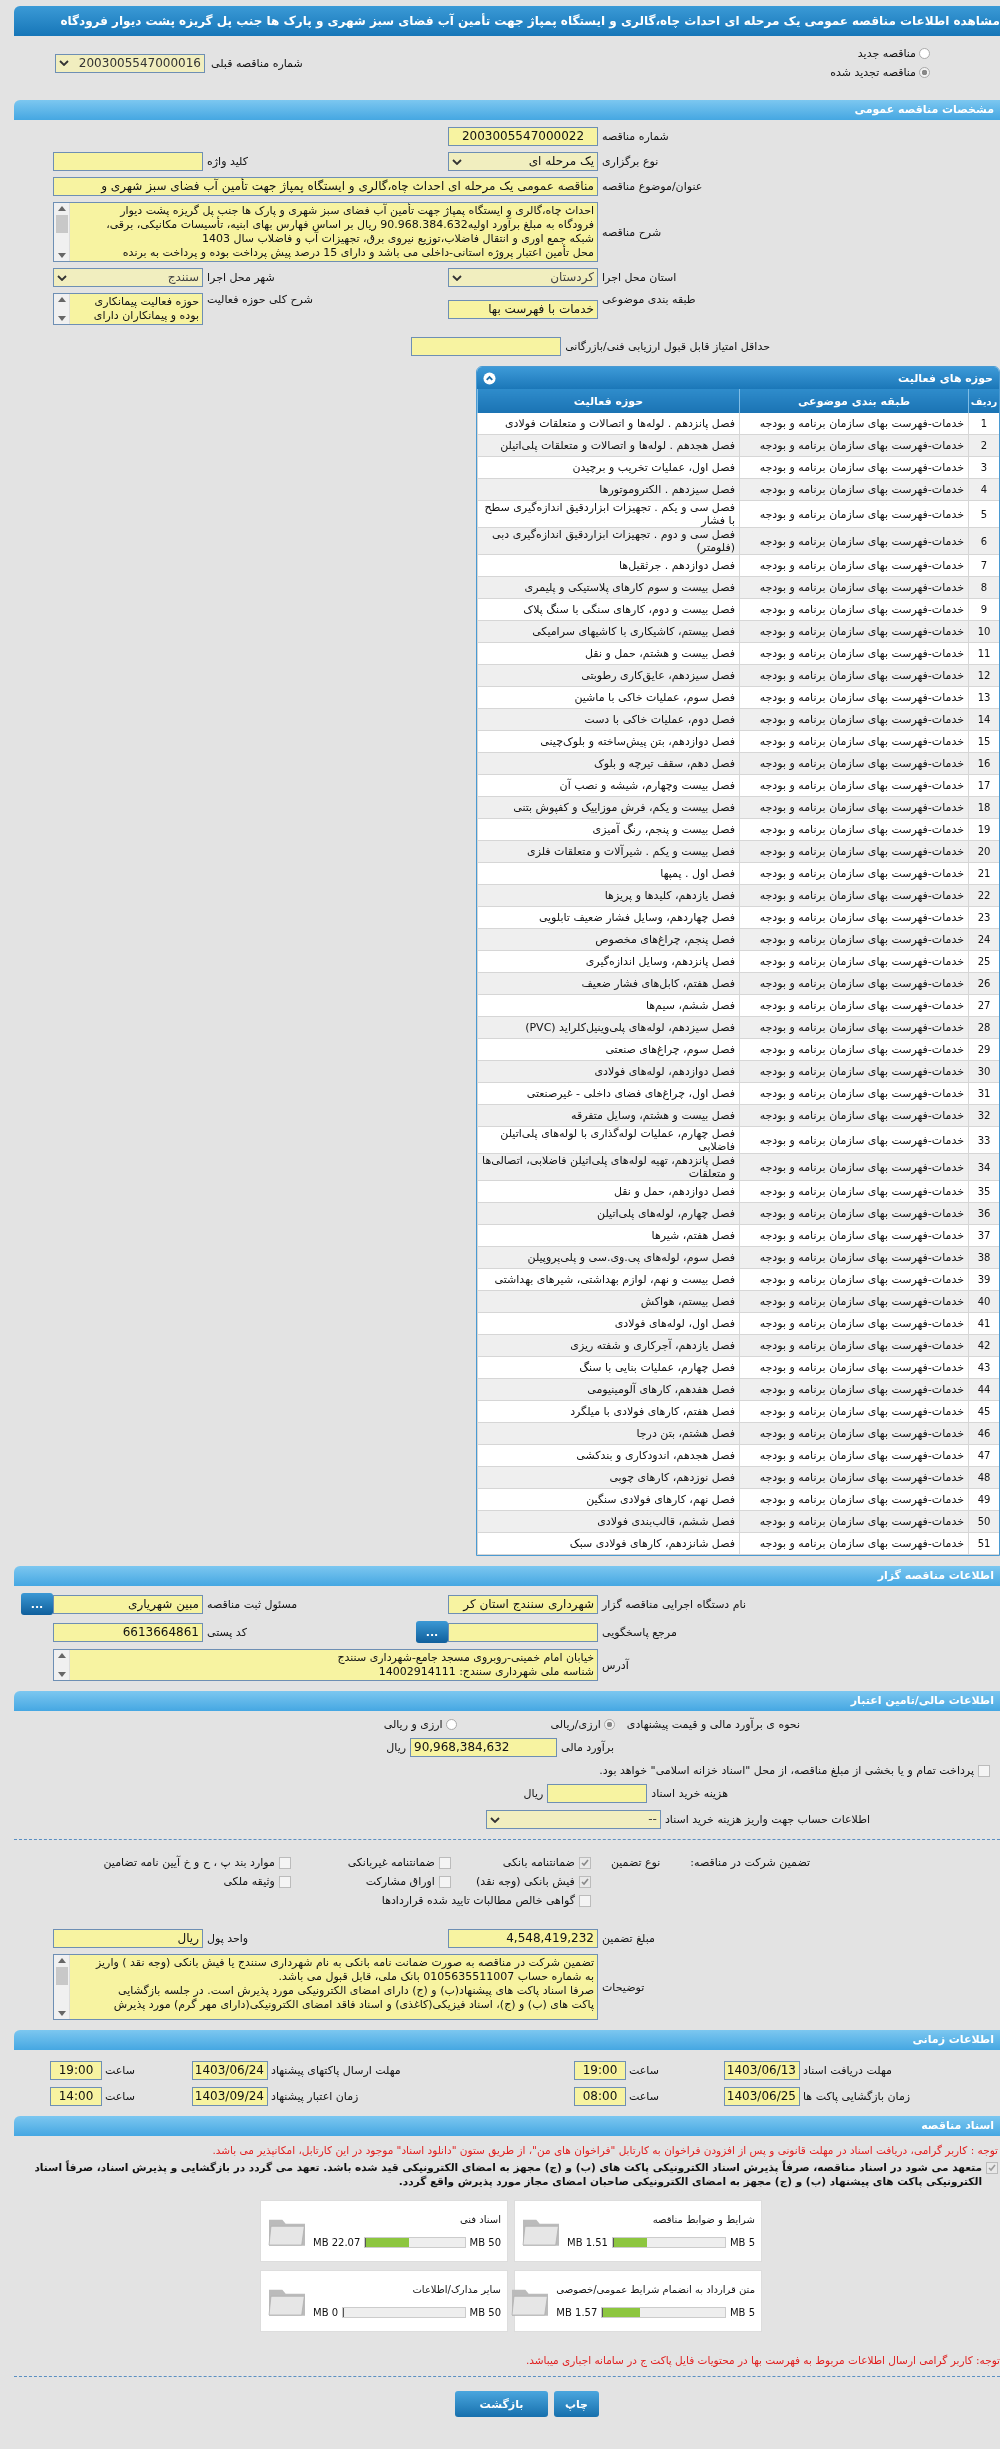 This screenshot has height=2449, width=1000. What do you see at coordinates (230, 2096) in the screenshot?
I see `date-field: 1403/09/24` at bounding box center [230, 2096].